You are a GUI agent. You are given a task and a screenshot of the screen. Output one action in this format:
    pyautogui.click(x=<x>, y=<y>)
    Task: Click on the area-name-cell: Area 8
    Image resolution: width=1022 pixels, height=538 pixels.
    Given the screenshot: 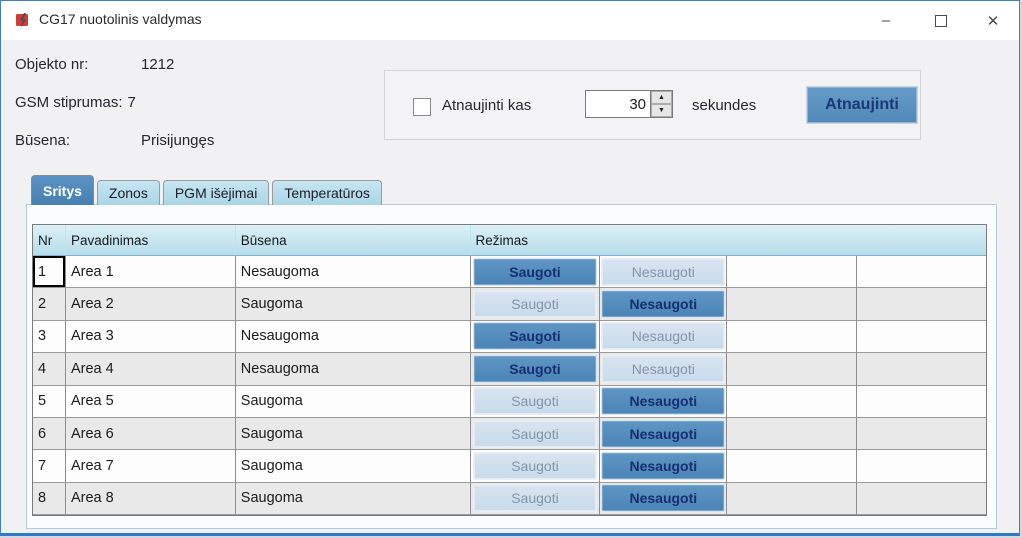 What is the action you would take?
    pyautogui.click(x=150, y=499)
    